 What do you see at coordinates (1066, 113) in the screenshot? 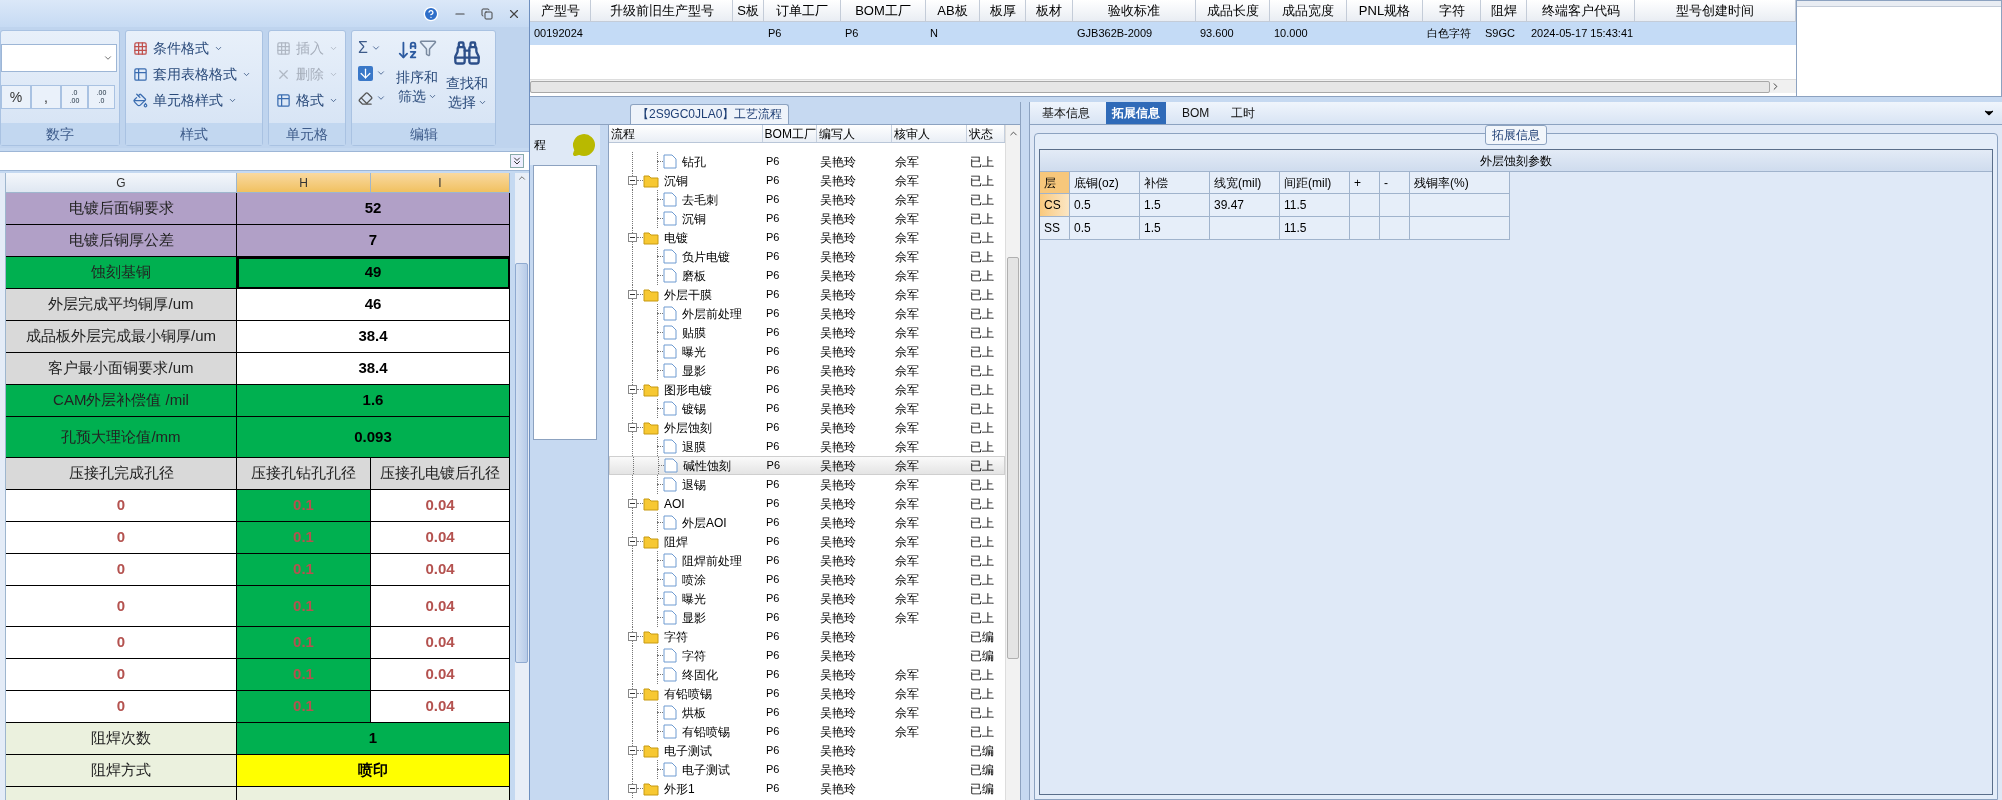
I see `tab: 基本信息` at bounding box center [1066, 113].